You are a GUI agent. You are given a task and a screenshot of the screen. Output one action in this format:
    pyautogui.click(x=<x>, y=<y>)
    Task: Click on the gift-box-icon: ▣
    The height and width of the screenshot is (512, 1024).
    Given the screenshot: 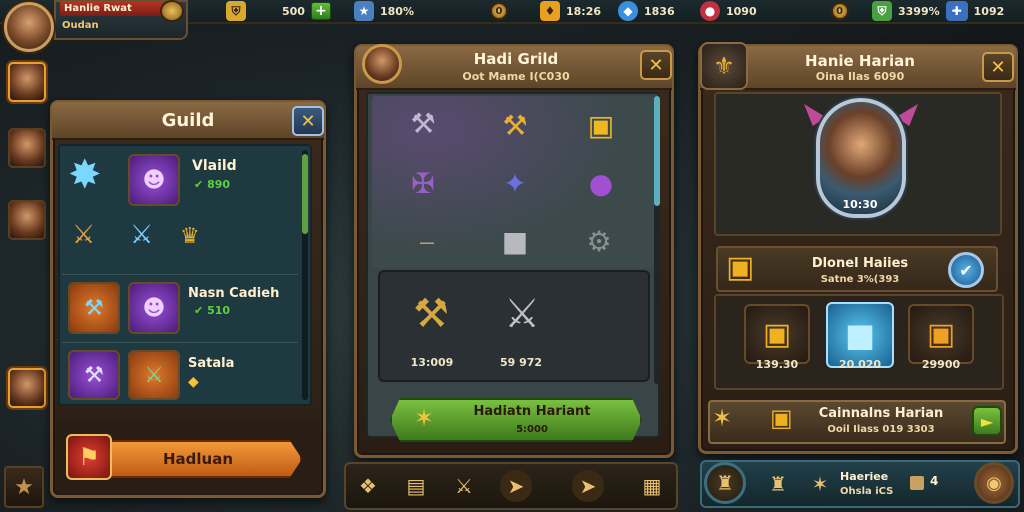 What is the action you would take?
    pyautogui.click(x=740, y=267)
    